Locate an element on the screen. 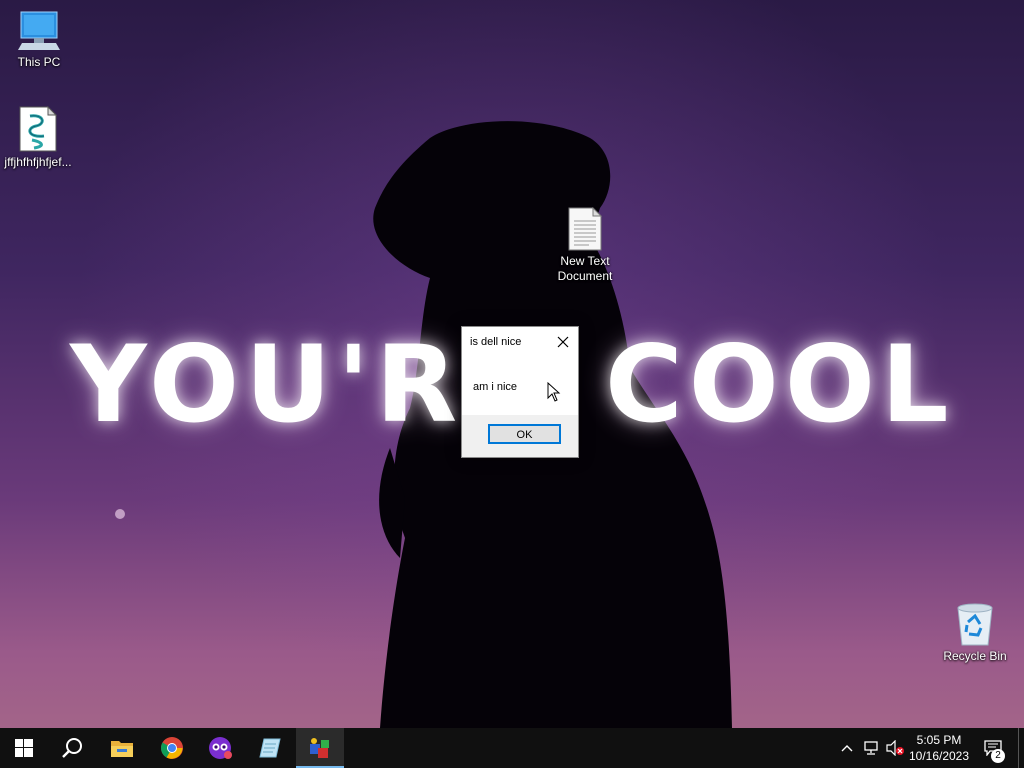 The image size is (1024, 768). ok-button: OK is located at coordinates (524, 434).